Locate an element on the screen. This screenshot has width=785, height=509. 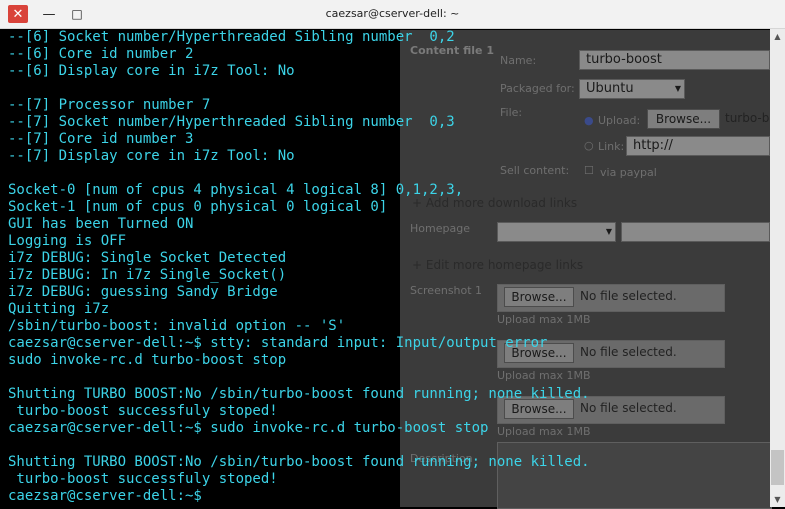
terminal-line: /sbin/turbo-boost: invalid option -- 'S' is located at coordinates (177, 326).